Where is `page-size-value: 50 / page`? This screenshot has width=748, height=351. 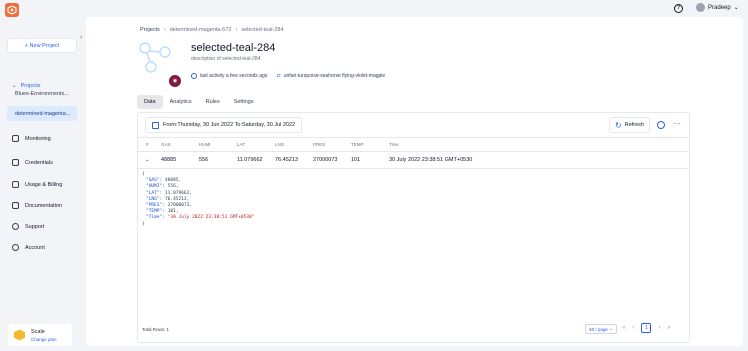 page-size-value: 50 / page is located at coordinates (598, 329).